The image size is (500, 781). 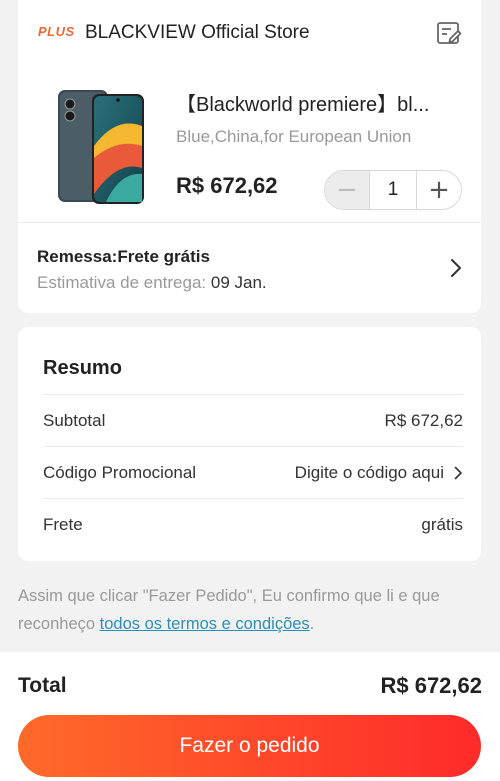 I want to click on delivery-estimate: Estimativa de entrega: 09 Jan., so click(x=152, y=283).